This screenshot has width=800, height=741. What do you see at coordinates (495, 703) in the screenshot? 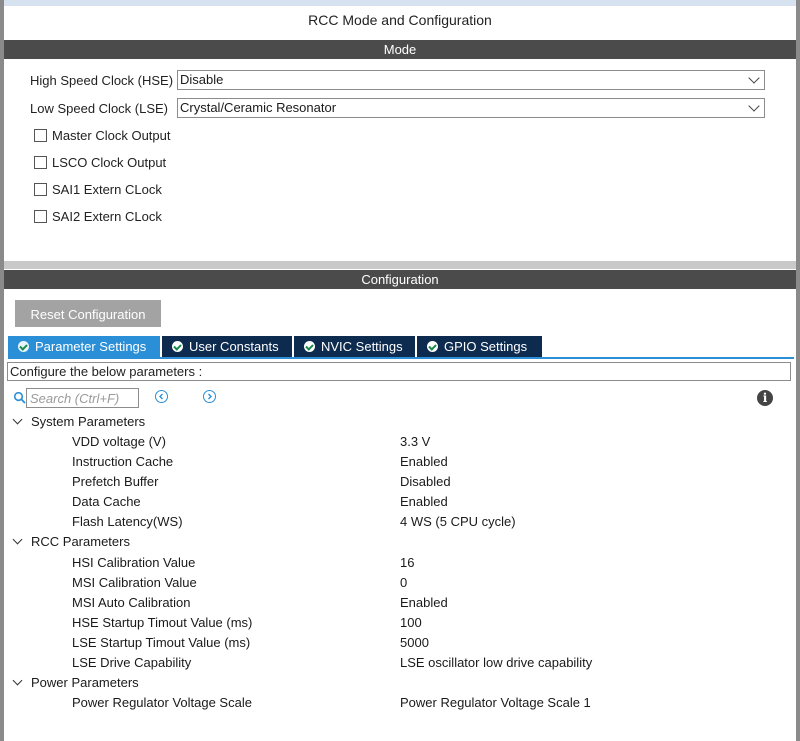
I see `param-value: Power Regulator Voltage Scale 1` at bounding box center [495, 703].